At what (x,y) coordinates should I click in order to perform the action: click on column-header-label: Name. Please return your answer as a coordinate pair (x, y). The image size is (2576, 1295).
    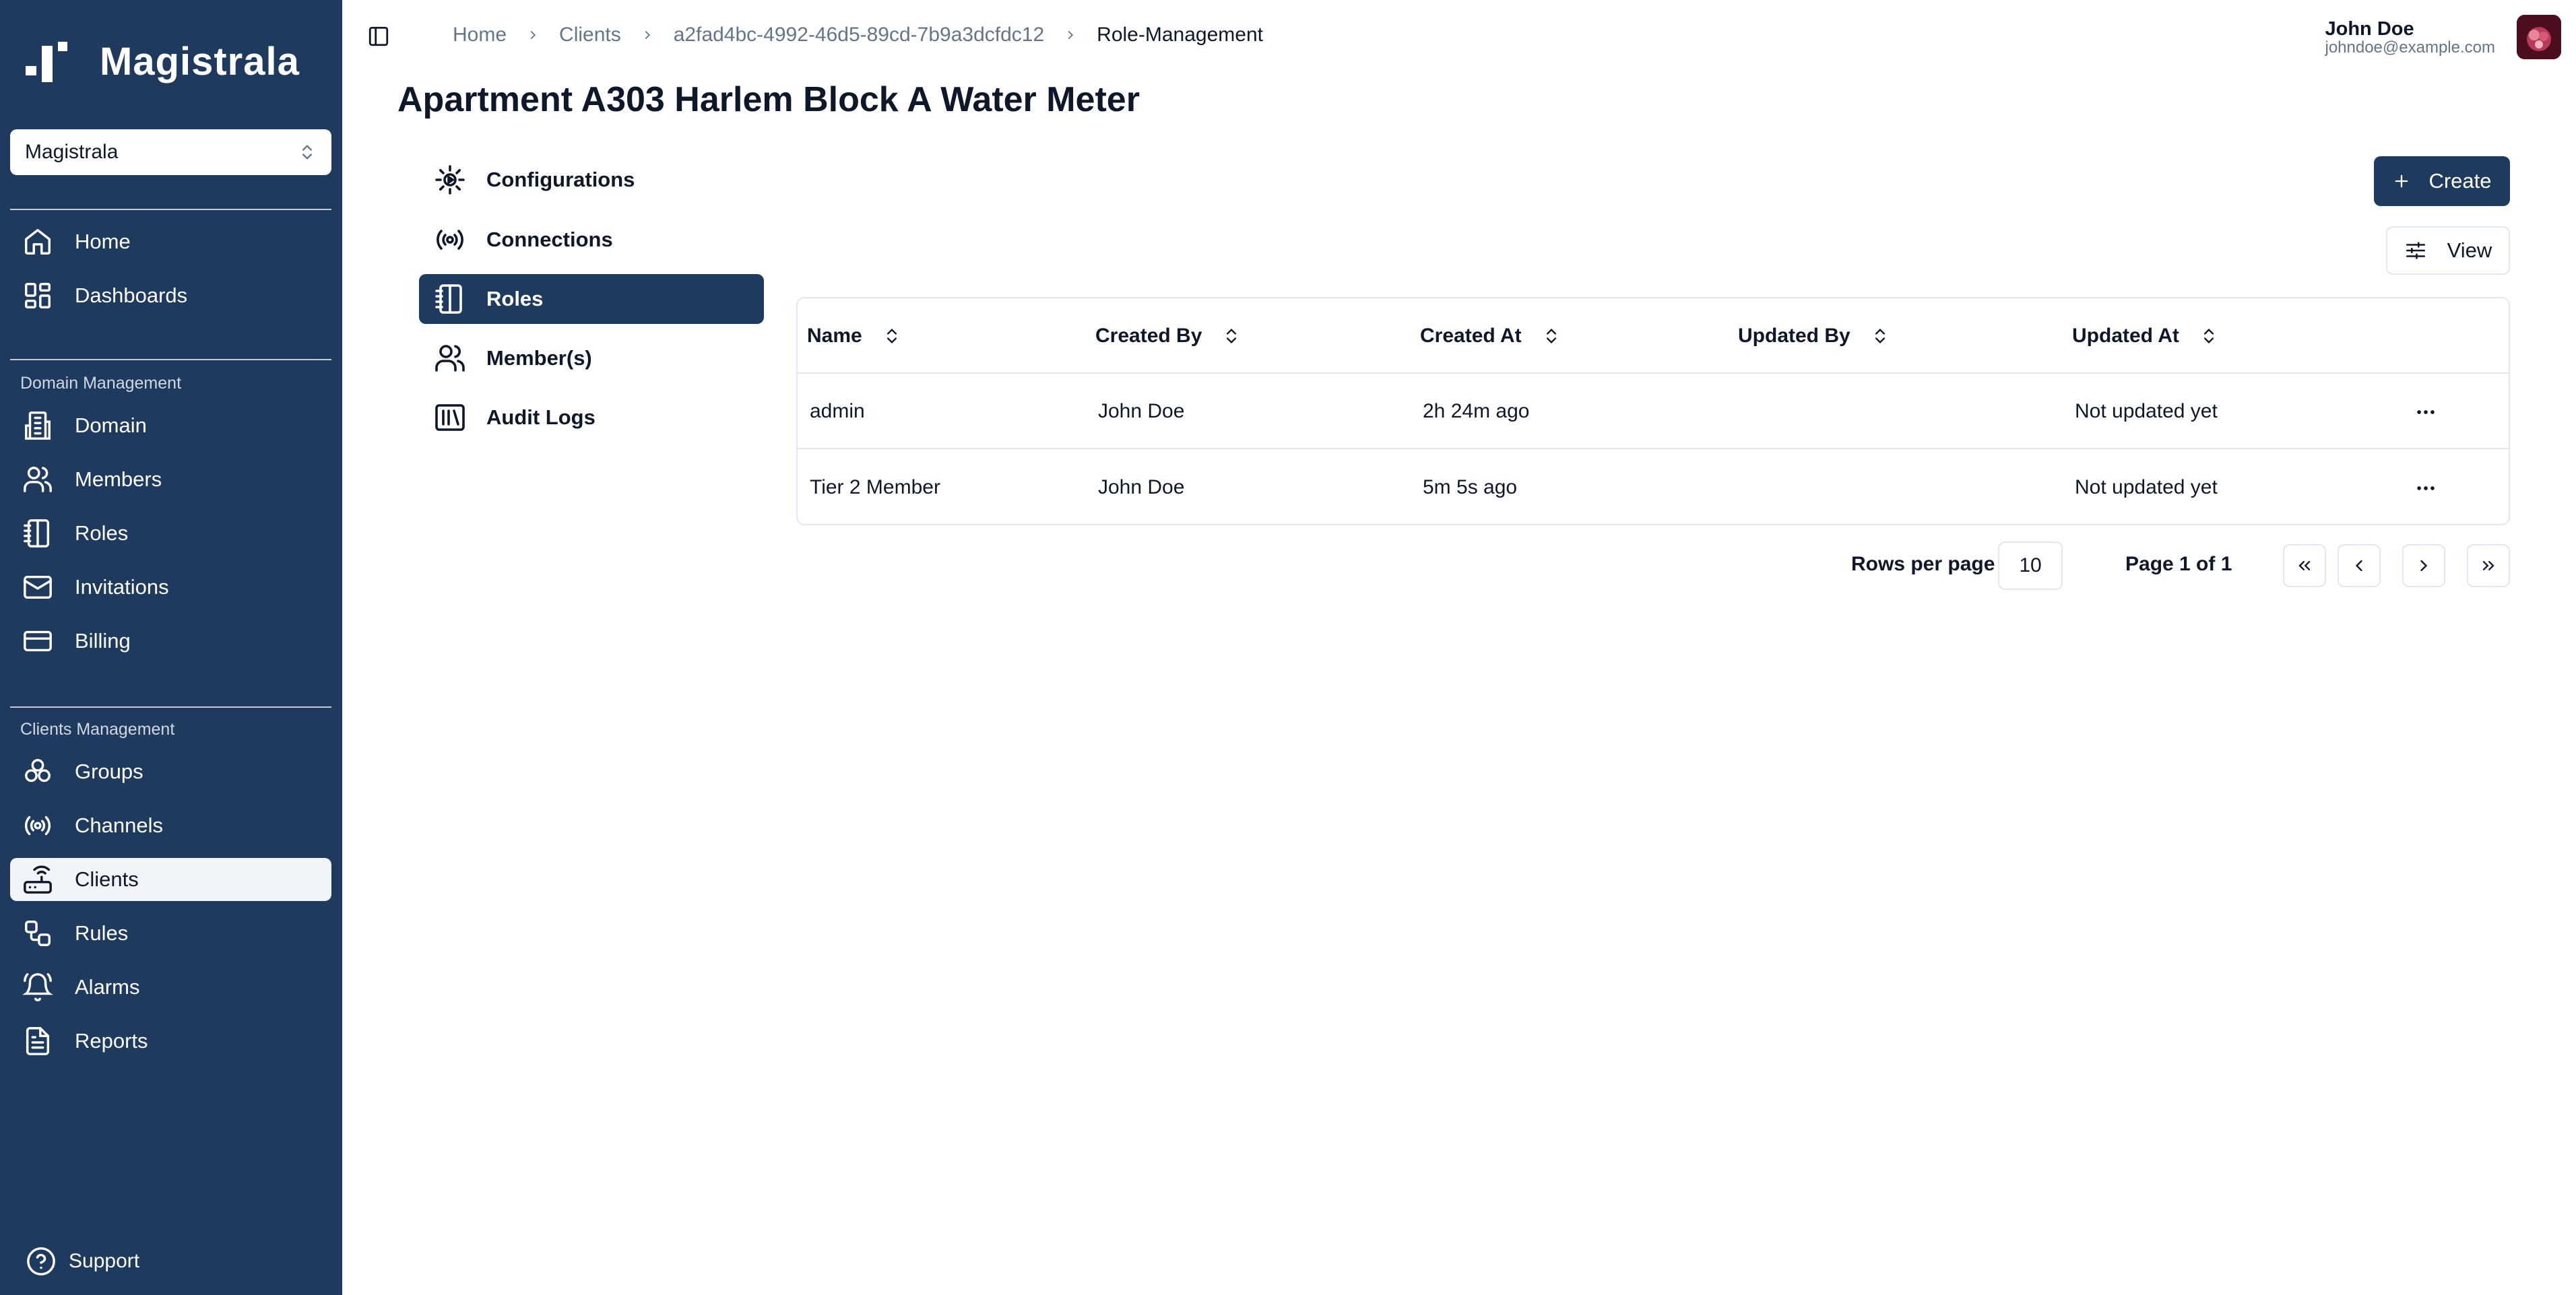
    Looking at the image, I should click on (835, 336).